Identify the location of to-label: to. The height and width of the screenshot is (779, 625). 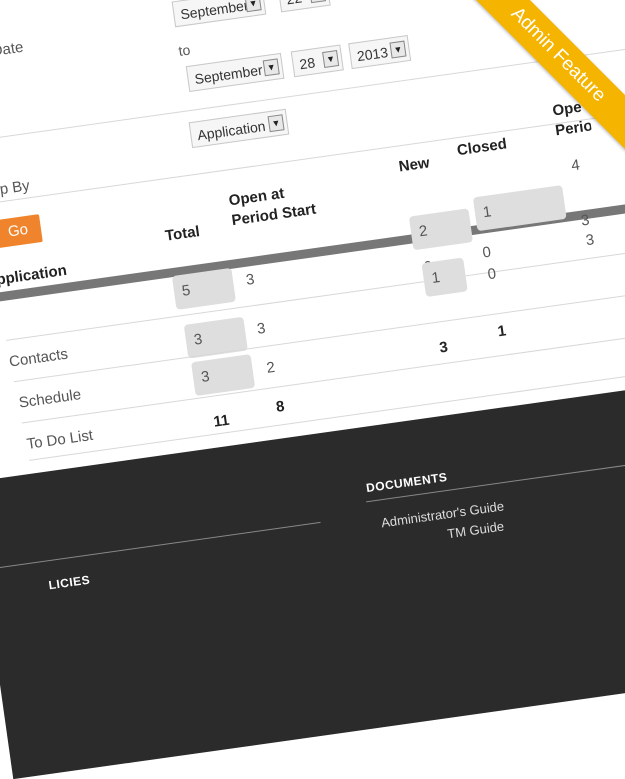
(184, 50).